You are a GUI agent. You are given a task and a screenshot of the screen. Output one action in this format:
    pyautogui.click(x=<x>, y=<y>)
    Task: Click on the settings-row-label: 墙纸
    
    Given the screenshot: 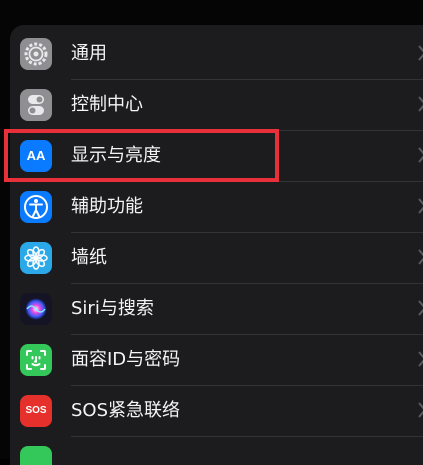 What is the action you would take?
    pyautogui.click(x=89, y=257)
    